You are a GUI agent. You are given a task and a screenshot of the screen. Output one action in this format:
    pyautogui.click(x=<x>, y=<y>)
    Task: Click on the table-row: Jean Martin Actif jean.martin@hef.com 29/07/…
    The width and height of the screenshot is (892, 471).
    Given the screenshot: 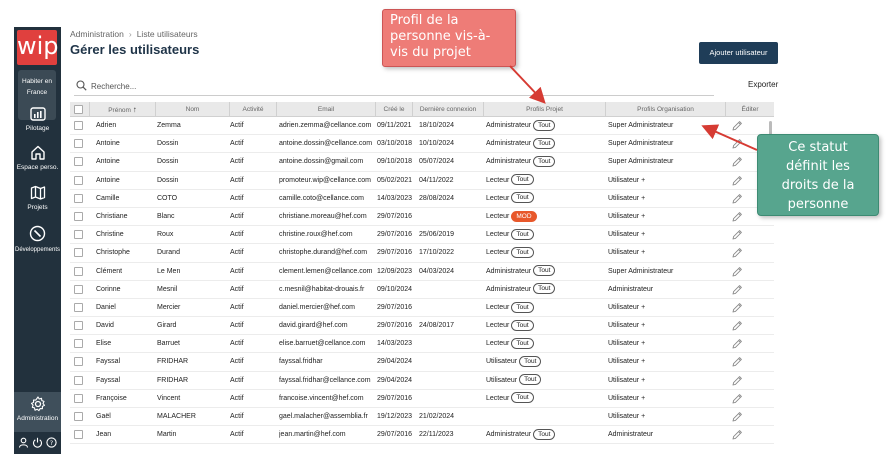 What is the action you would take?
    pyautogui.click(x=422, y=435)
    